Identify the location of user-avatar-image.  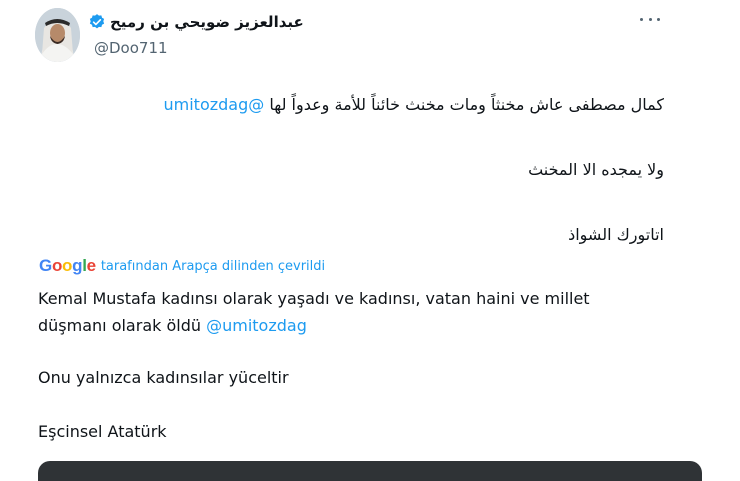
(57, 35).